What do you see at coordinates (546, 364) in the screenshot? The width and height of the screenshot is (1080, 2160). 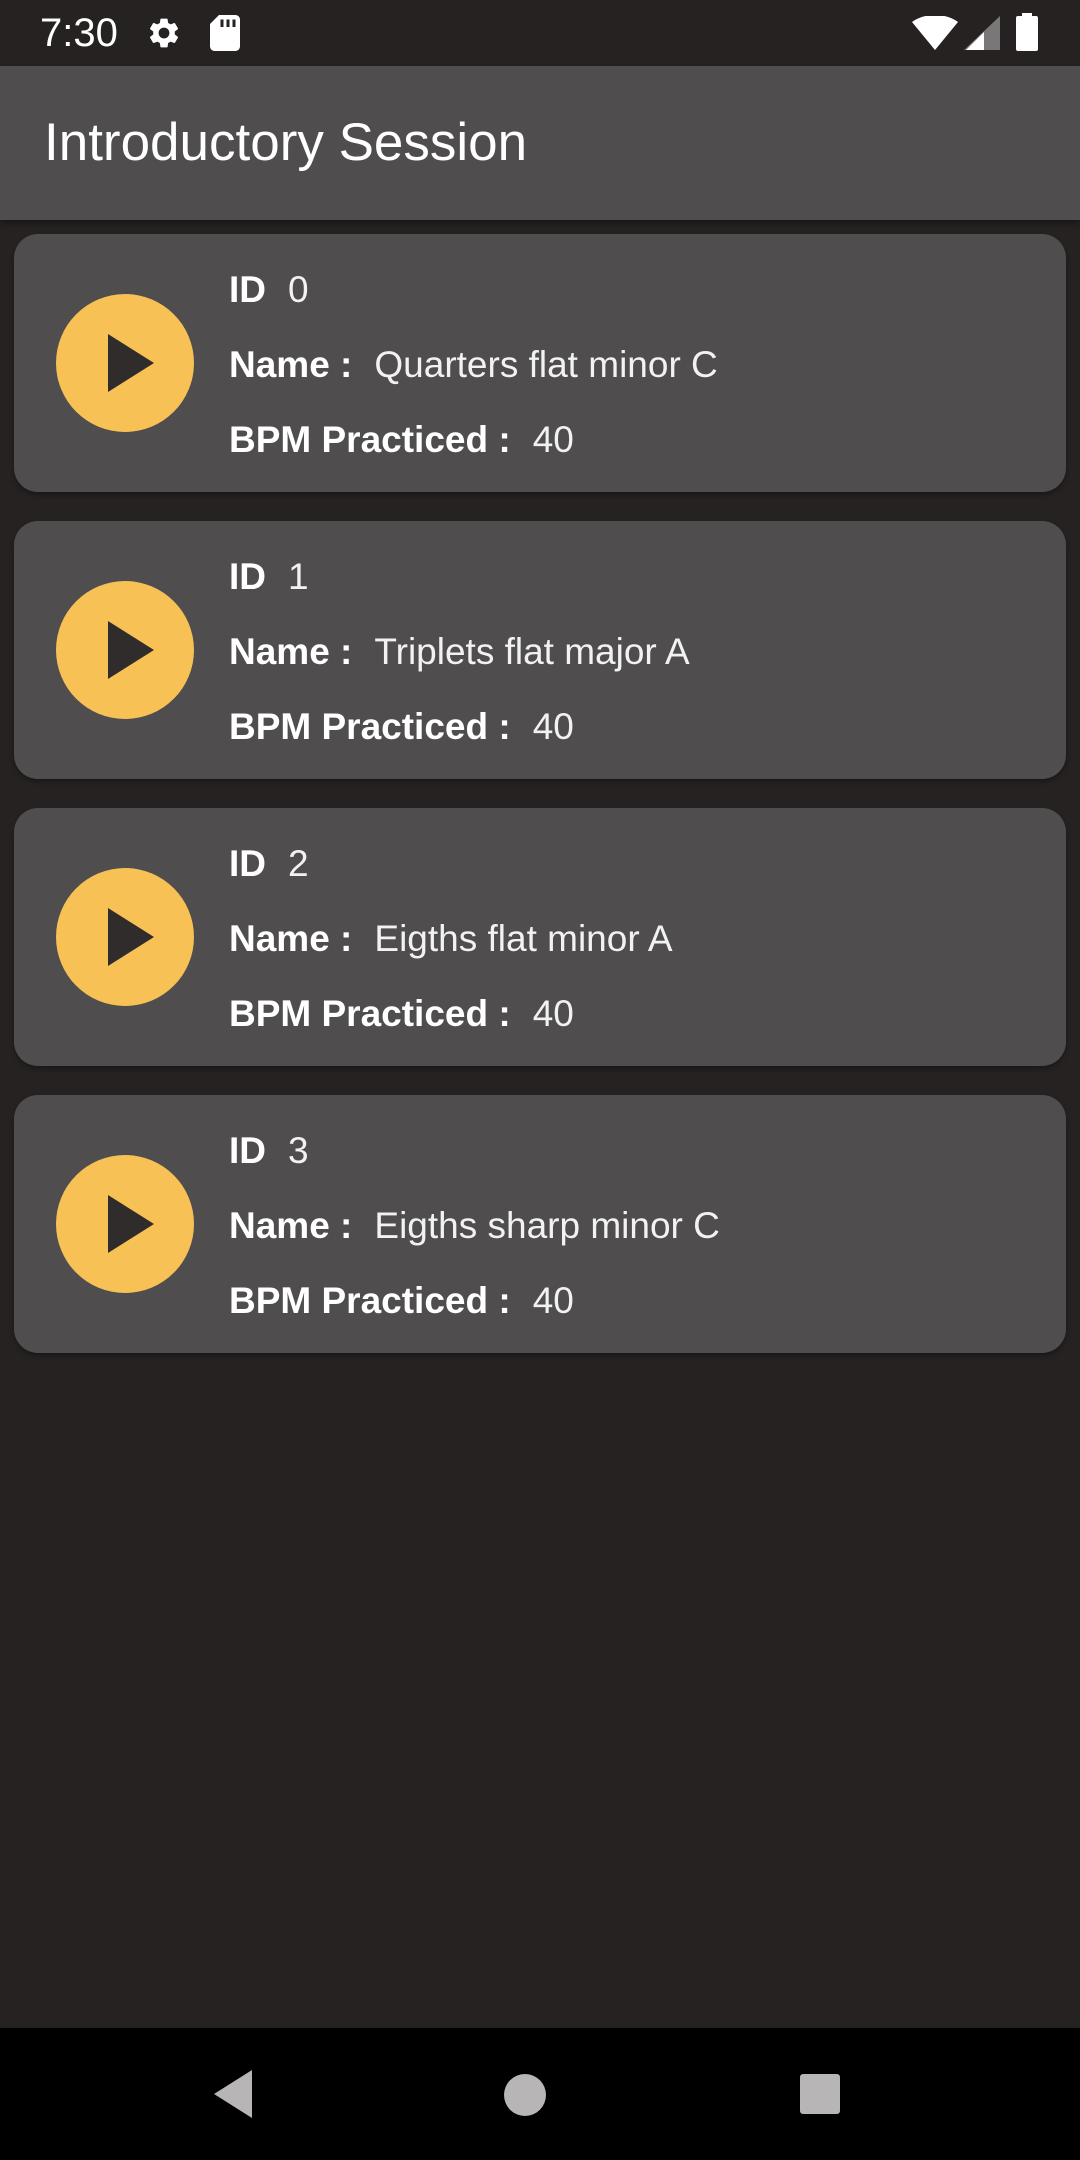 I see `name-value: Quarters flat minor C` at bounding box center [546, 364].